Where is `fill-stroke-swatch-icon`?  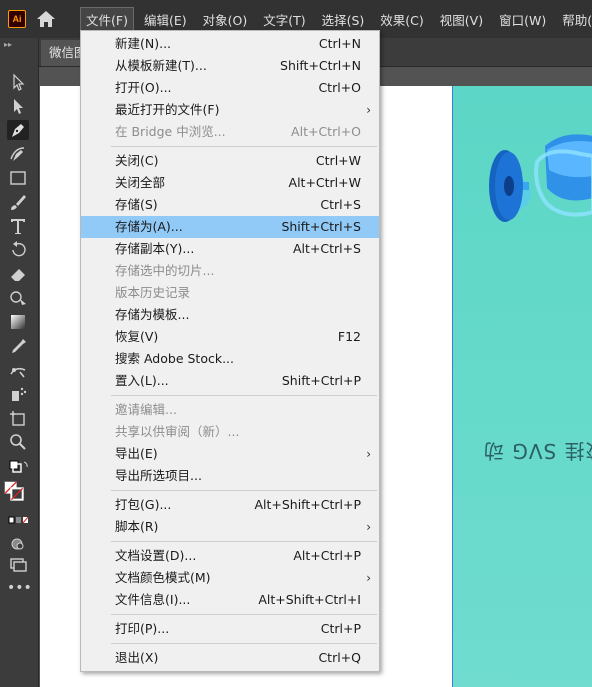
fill-stroke-swatch-icon is located at coordinates (18, 496).